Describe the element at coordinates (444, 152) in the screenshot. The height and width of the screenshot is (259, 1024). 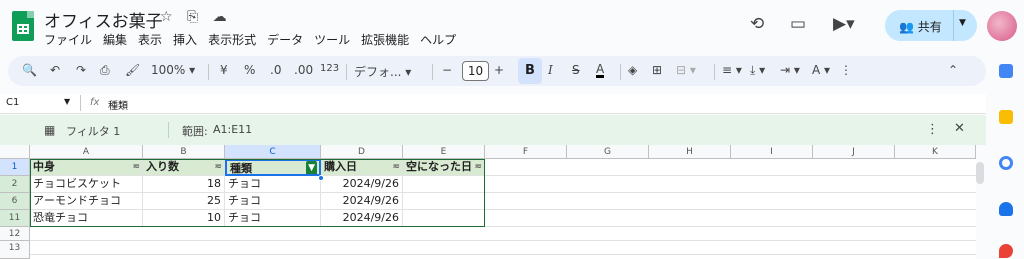
I see `column-header-e: E` at that location.